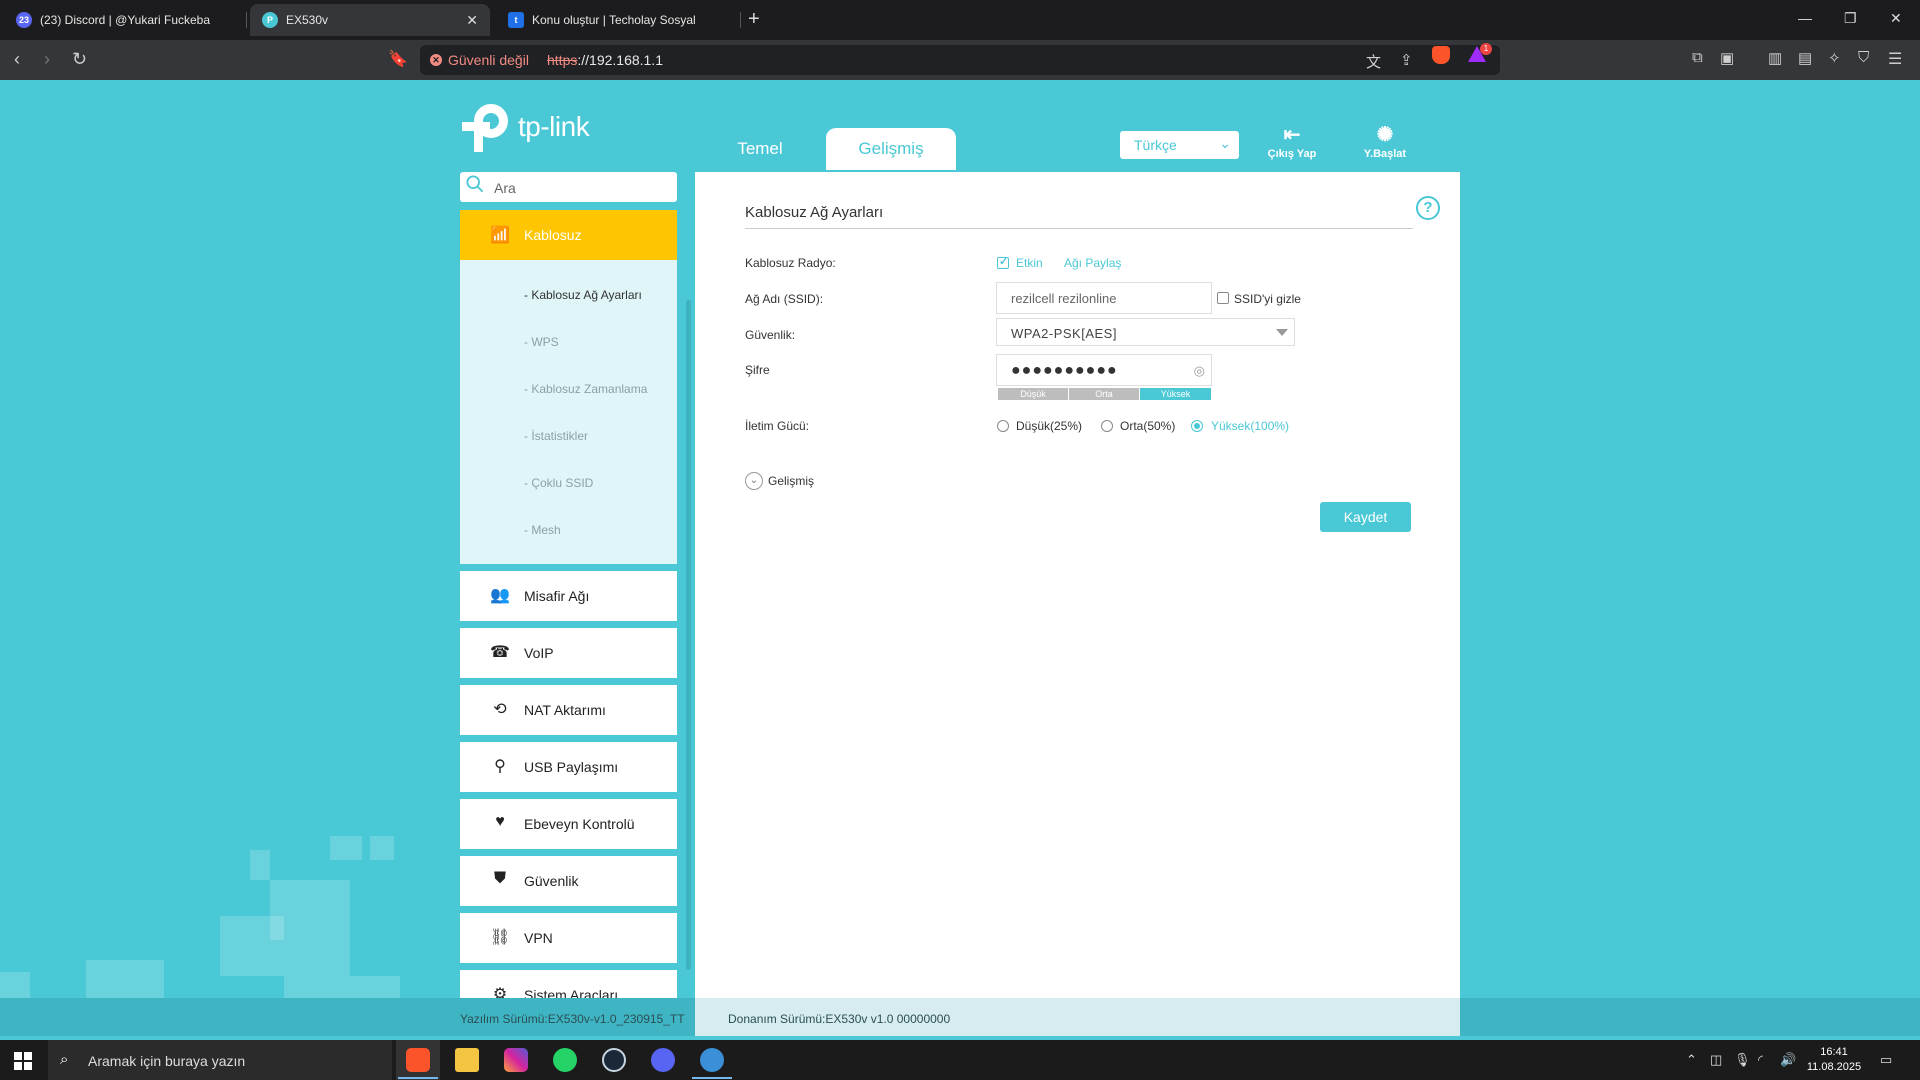  I want to click on logout-button: ⇤ Çıkış Yap, so click(1292, 142).